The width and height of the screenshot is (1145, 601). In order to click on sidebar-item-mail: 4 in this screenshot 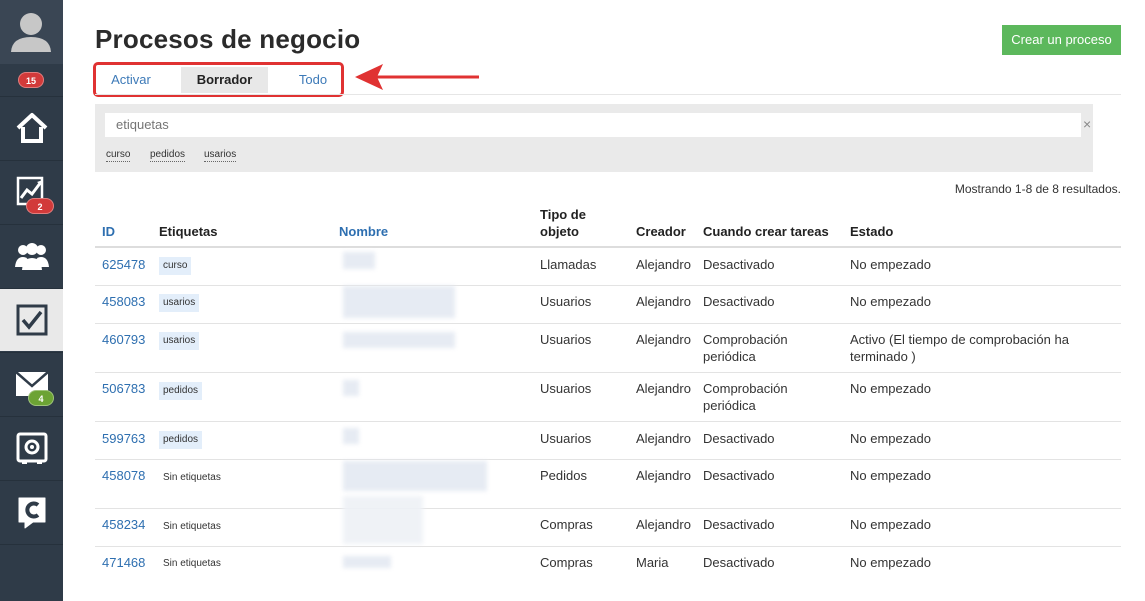, I will do `click(31, 383)`.